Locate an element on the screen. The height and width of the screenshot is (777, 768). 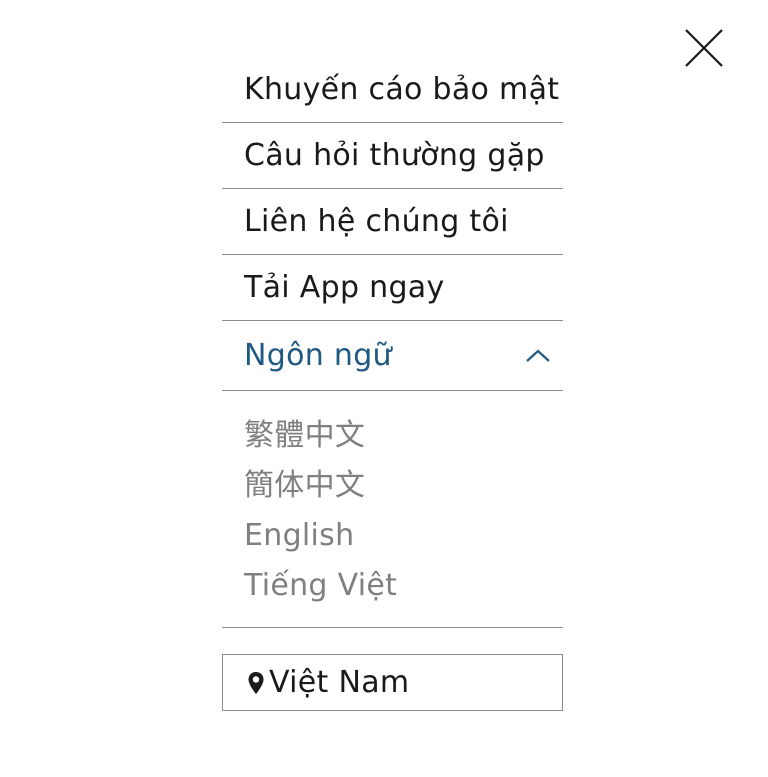
close-icon is located at coordinates (704, 48).